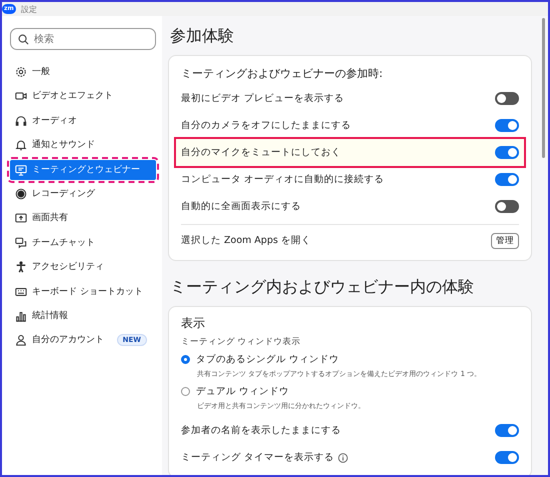 This screenshot has height=477, width=550. What do you see at coordinates (261, 430) in the screenshot?
I see `setting-label: 参加者の名前を表示したままにする` at bounding box center [261, 430].